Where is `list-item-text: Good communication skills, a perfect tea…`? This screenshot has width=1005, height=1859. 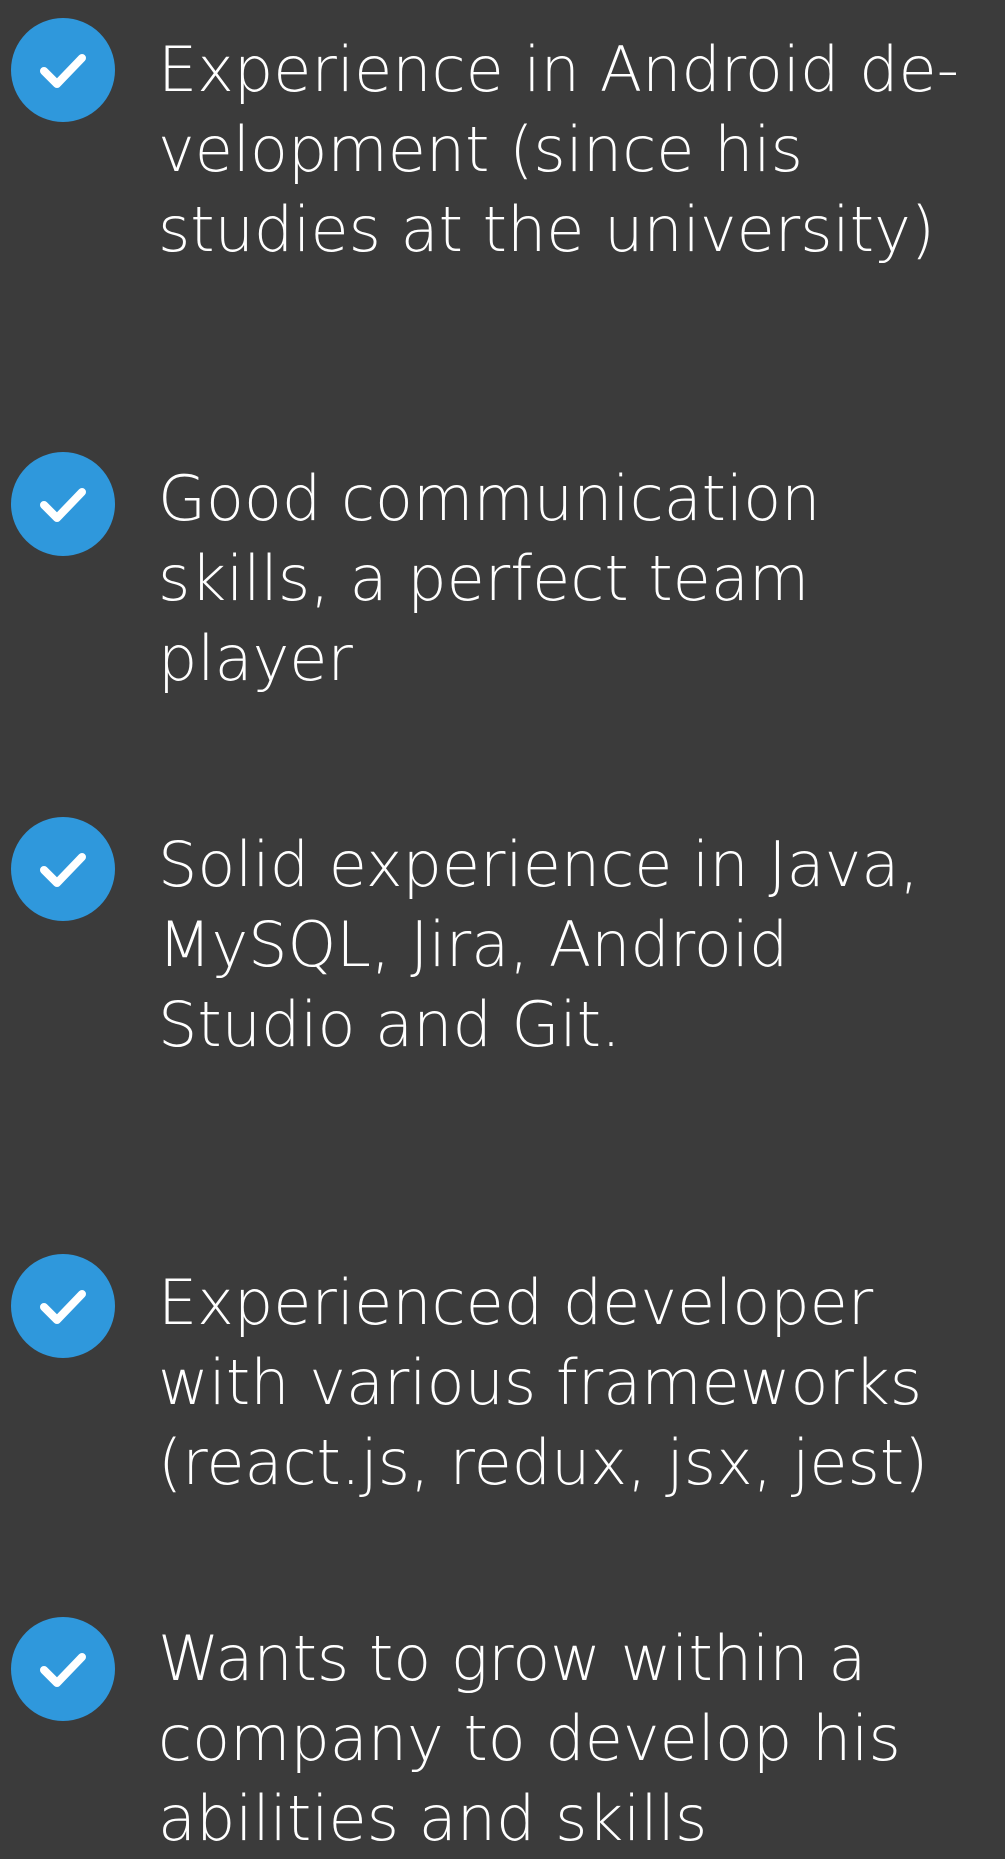
list-item-text: Good communication skills, a perfect tea… is located at coordinates (573, 579).